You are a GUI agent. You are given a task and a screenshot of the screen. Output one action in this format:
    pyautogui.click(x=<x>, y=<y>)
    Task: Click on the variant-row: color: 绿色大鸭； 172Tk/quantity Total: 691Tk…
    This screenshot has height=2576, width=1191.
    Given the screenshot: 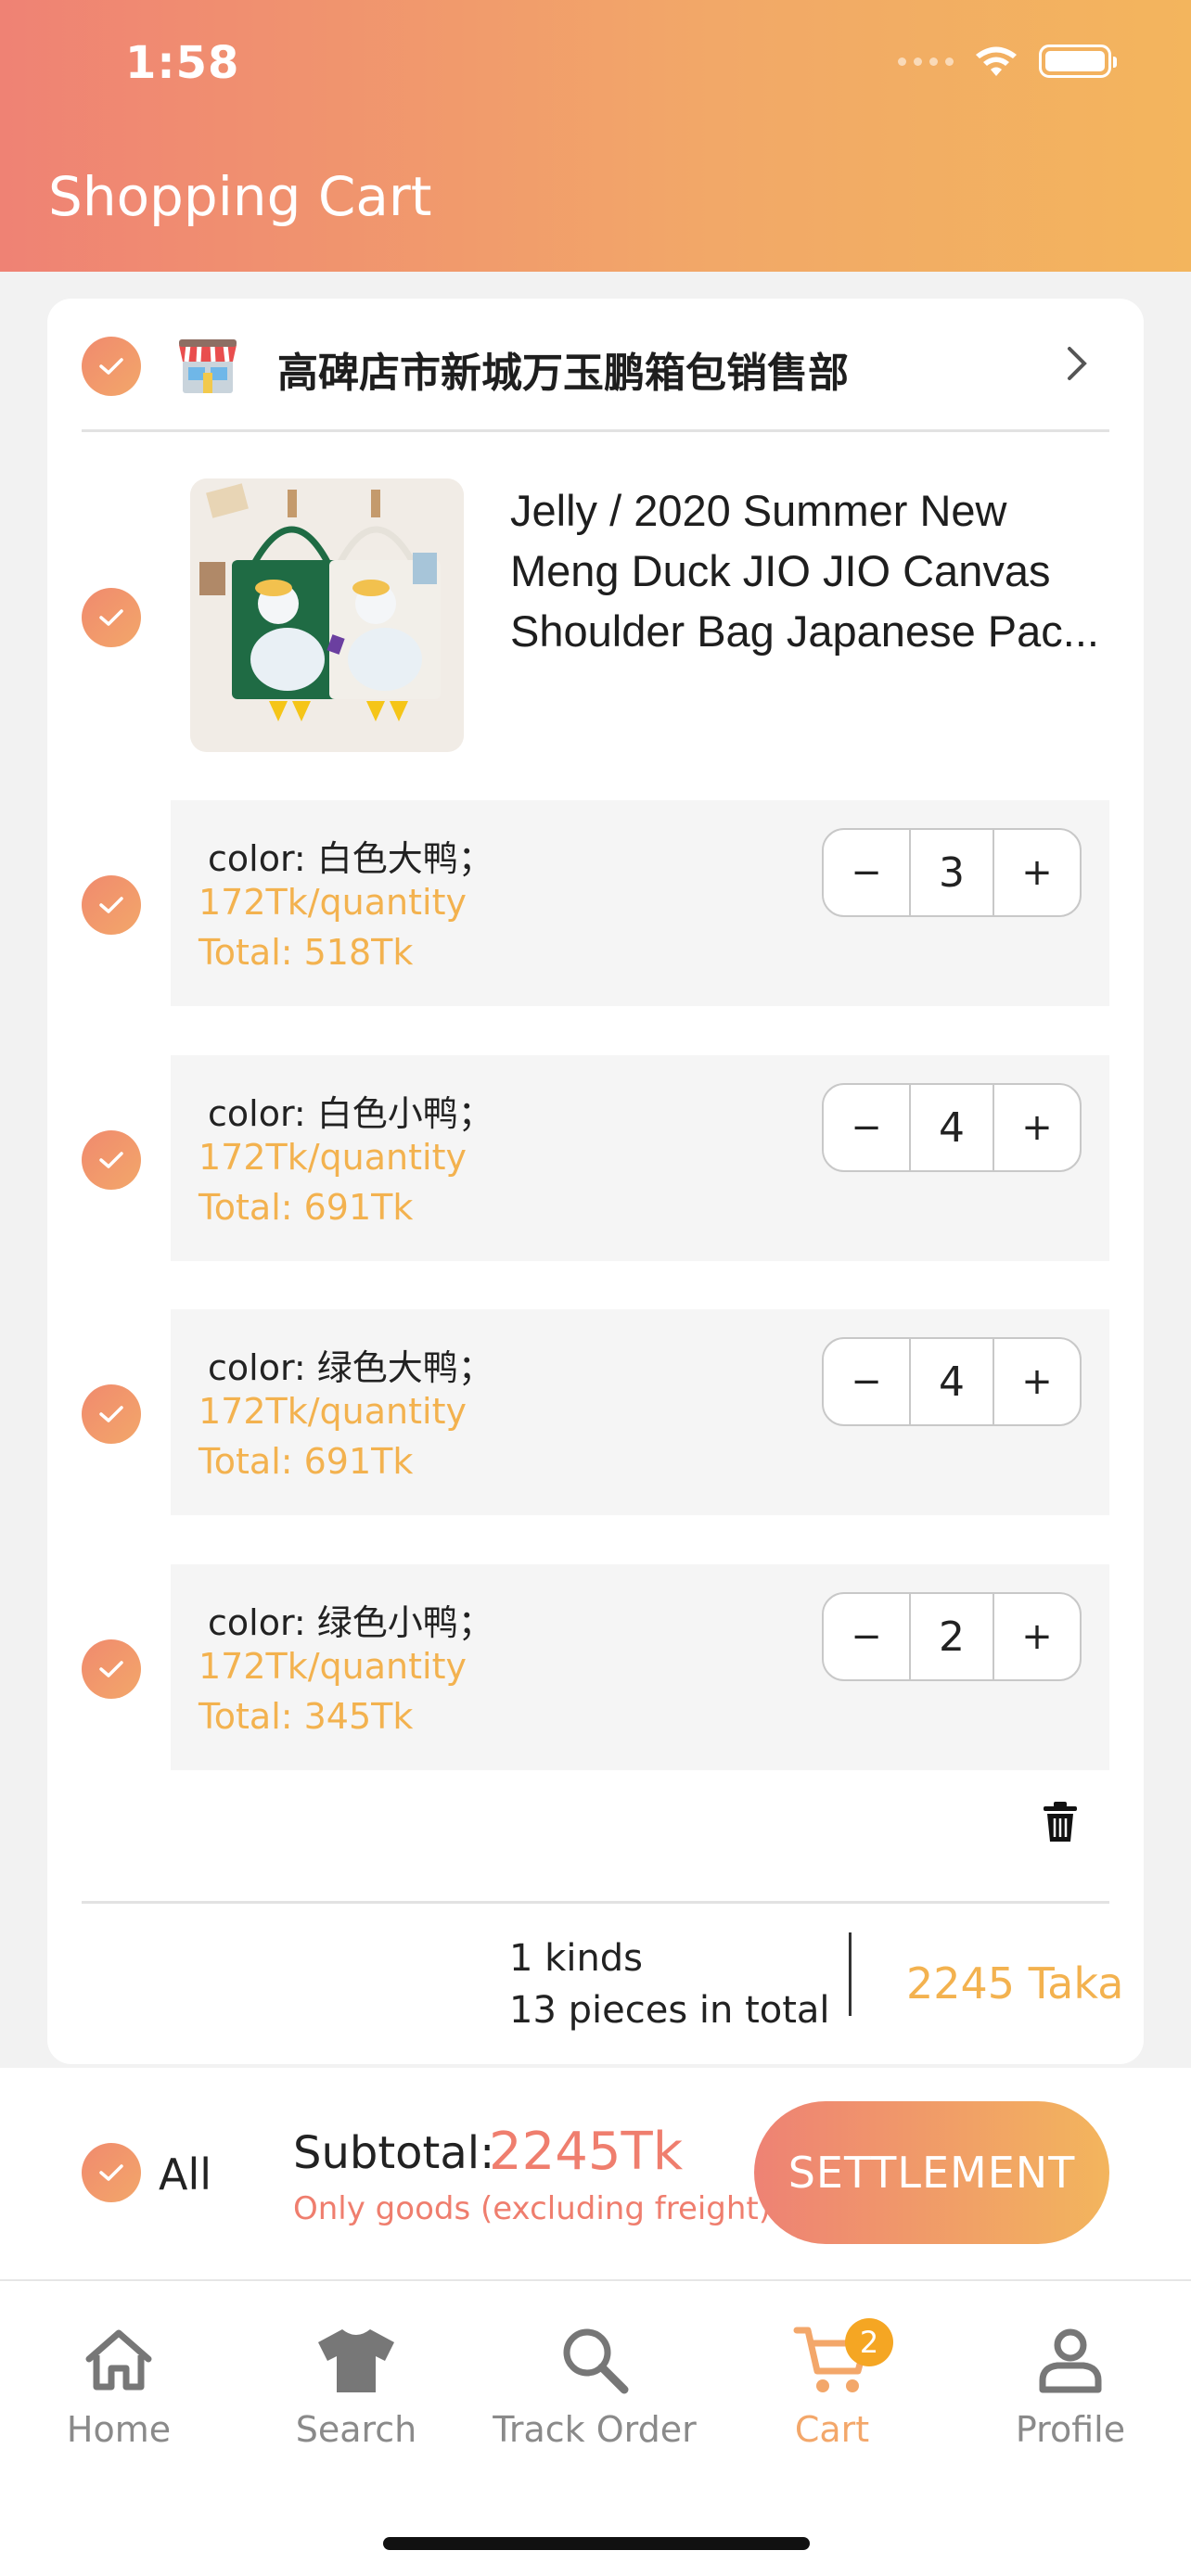 What is the action you would take?
    pyautogui.click(x=640, y=1412)
    